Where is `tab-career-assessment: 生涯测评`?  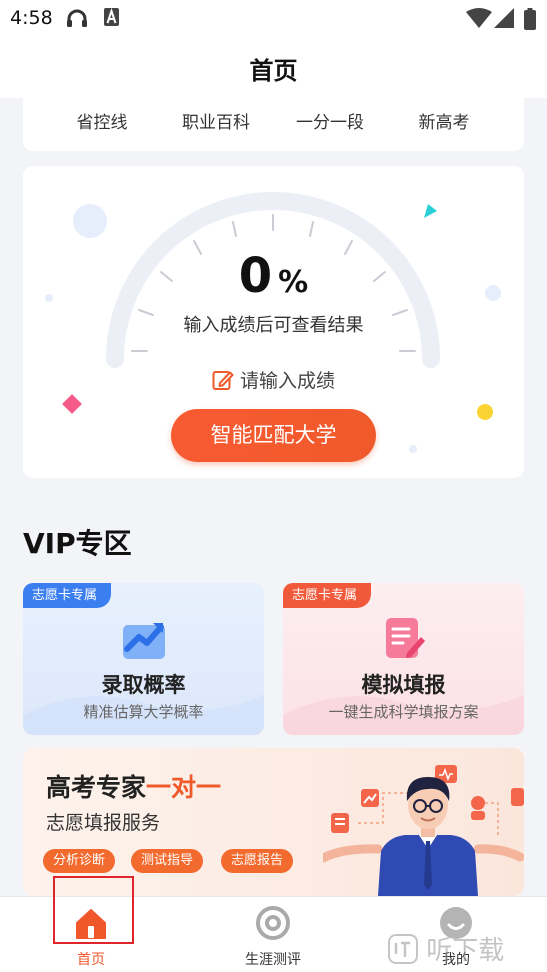 tab-career-assessment: 生涯测评 is located at coordinates (273, 934).